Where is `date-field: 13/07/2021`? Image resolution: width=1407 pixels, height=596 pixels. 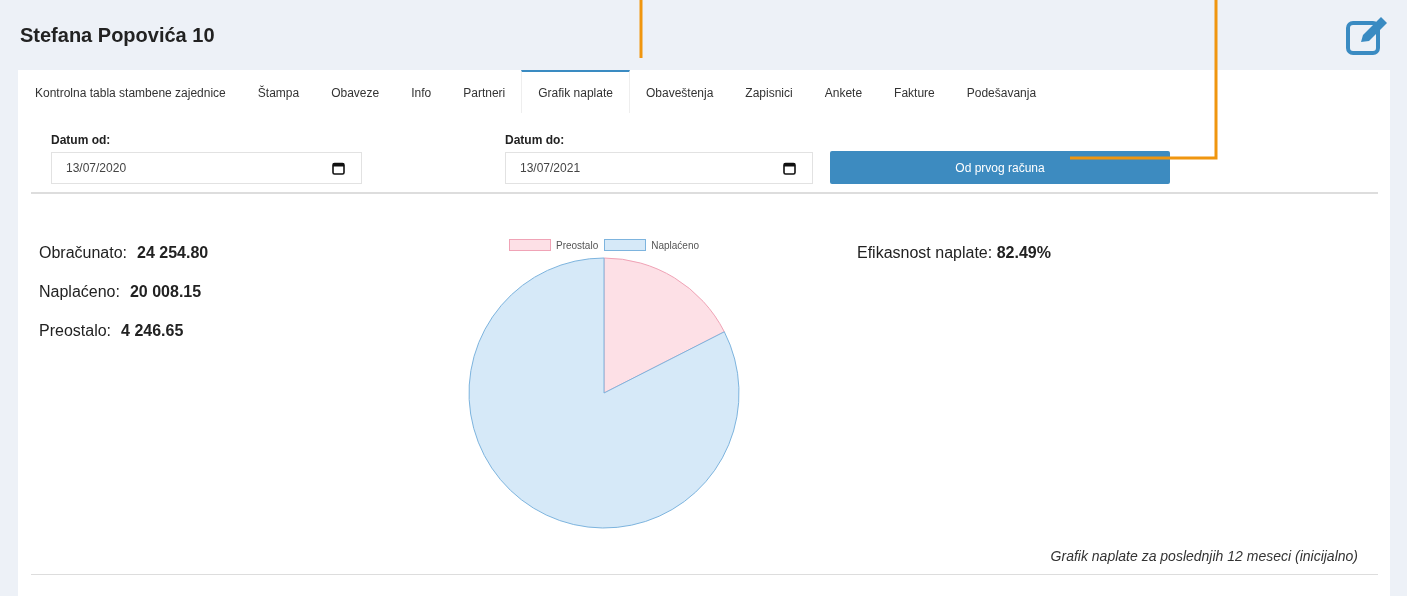 date-field: 13/07/2021 is located at coordinates (659, 168).